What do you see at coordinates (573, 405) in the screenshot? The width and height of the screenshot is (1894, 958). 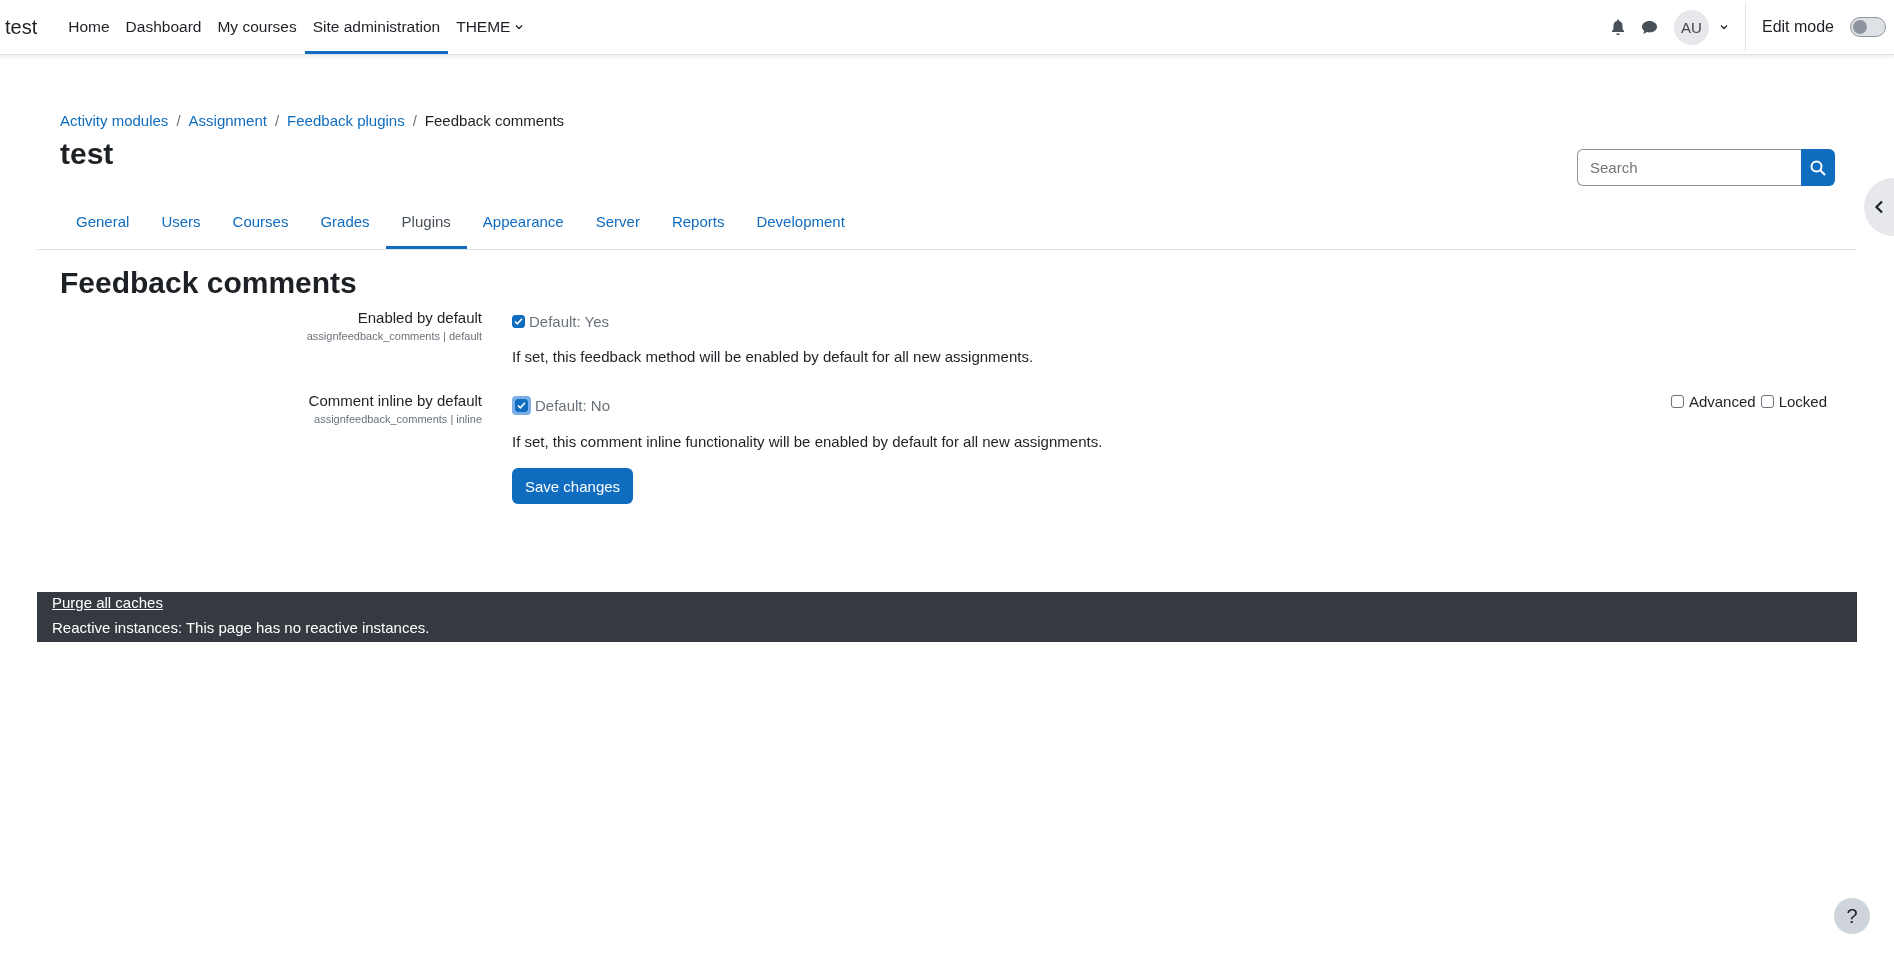 I see `default-value: Default: No` at bounding box center [573, 405].